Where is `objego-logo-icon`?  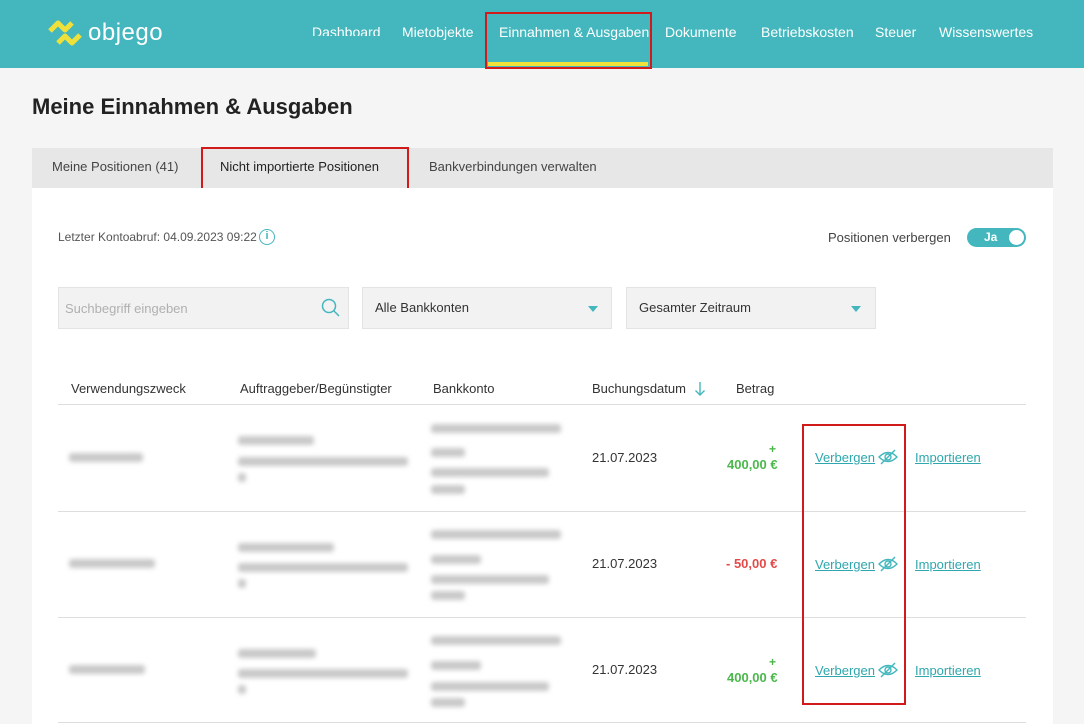
objego-logo-icon is located at coordinates (65, 33).